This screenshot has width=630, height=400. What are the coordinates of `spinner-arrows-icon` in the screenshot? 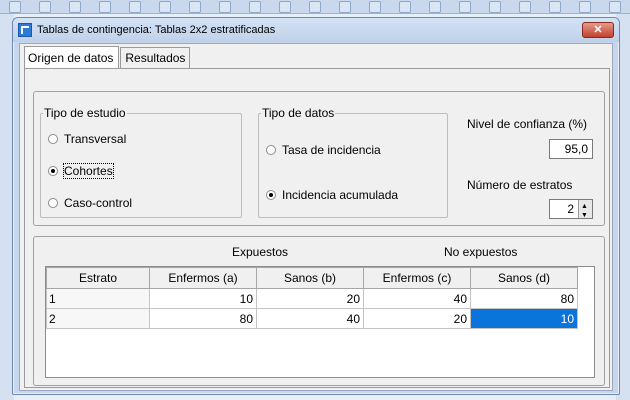 It's located at (585, 211).